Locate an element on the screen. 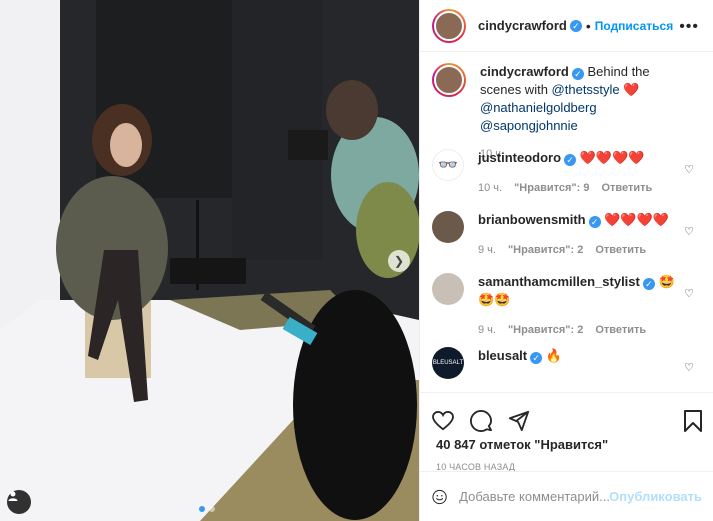 Image resolution: width=713 pixels, height=521 pixels. comment-username: samanthamcmillen_stylist is located at coordinates (559, 281).